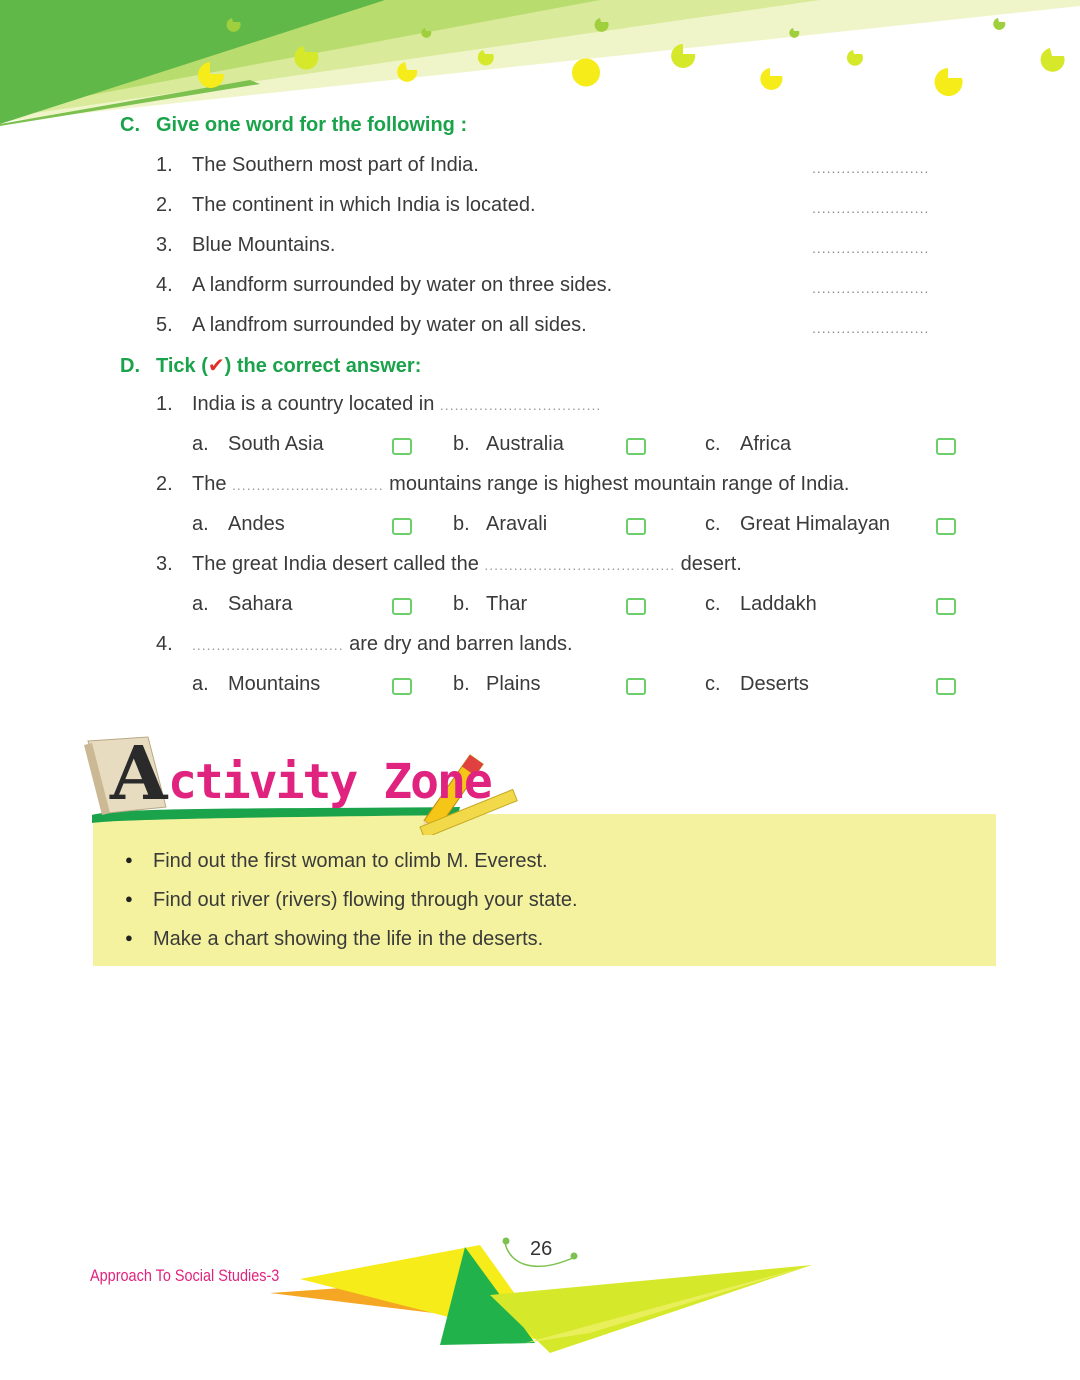  Describe the element at coordinates (164, 325) in the screenshot. I see `question-number: 5.` at that location.